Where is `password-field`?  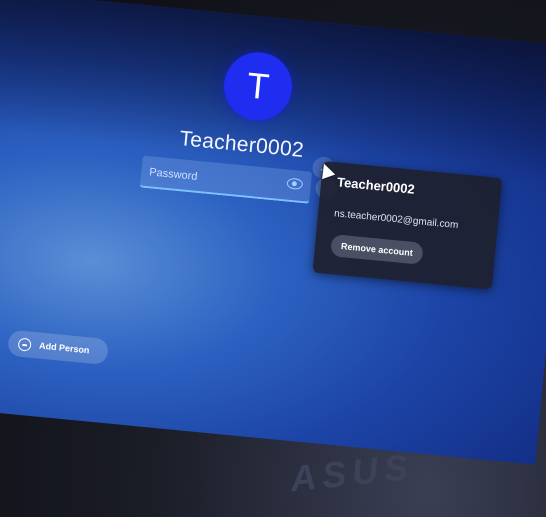
password-field is located at coordinates (226, 179).